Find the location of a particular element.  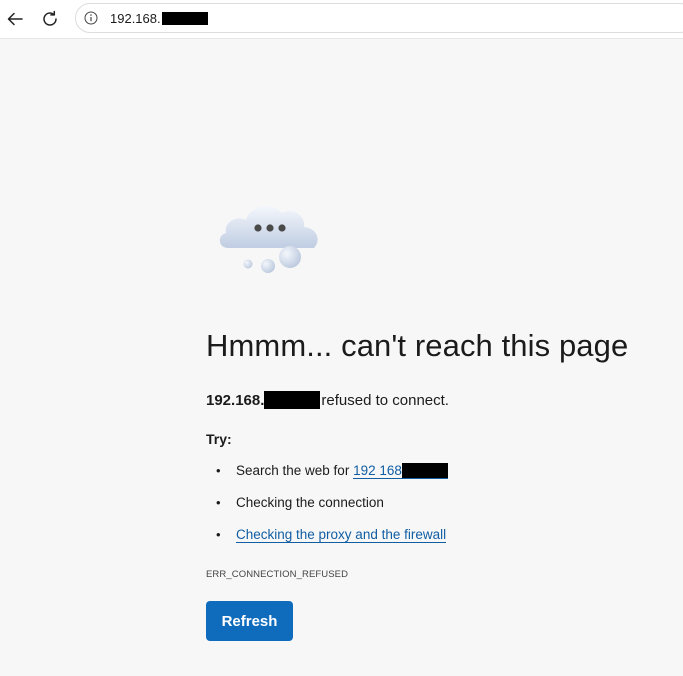

browser-toolbar: 192.168. is located at coordinates (341, 19).